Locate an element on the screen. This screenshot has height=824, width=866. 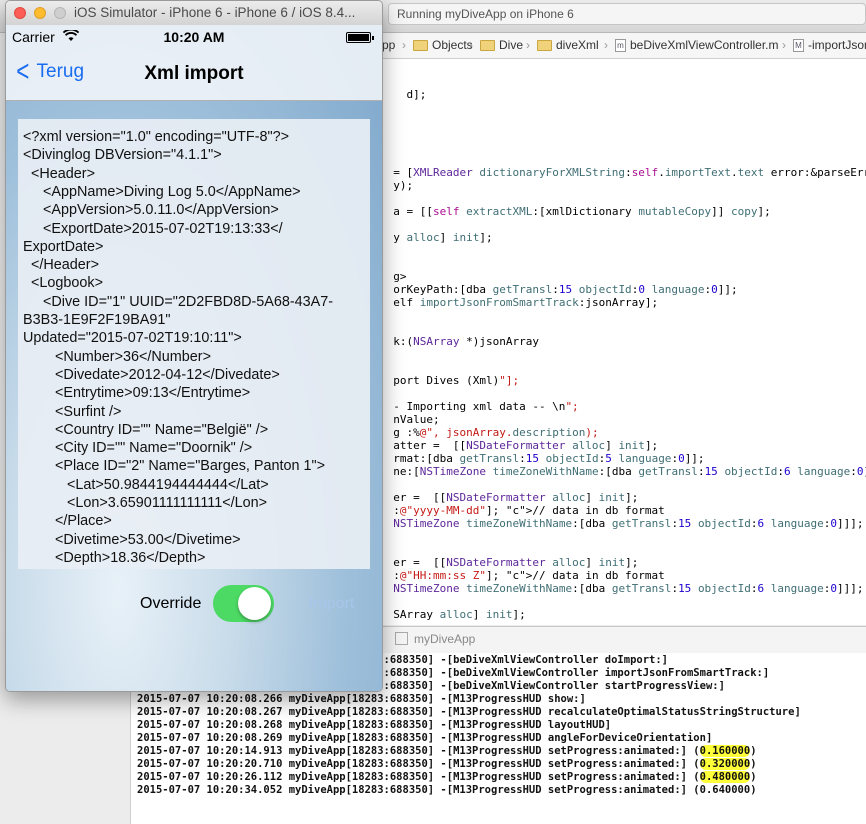
override-switch is located at coordinates (243, 603).